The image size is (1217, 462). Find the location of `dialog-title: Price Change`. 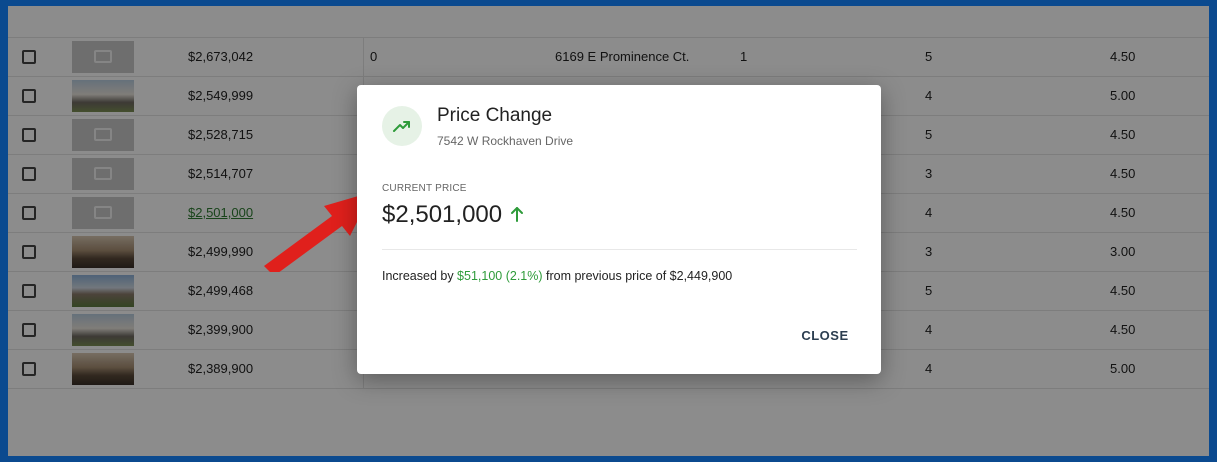

dialog-title: Price Change is located at coordinates (495, 115).